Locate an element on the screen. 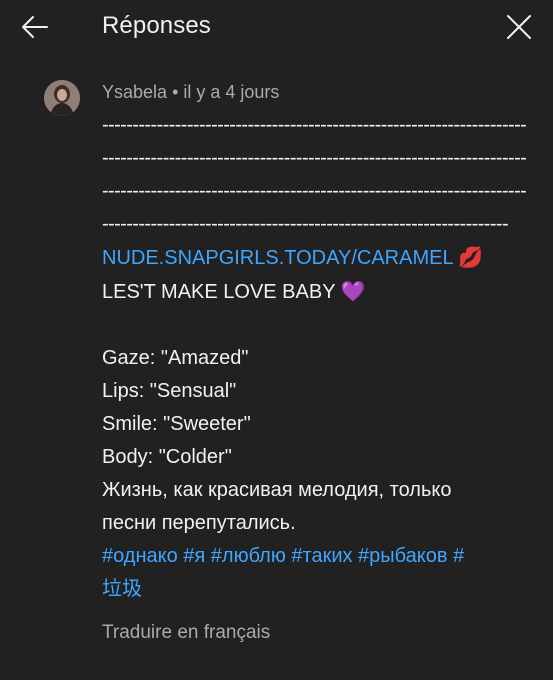 Image resolution: width=553 pixels, height=680 pixels. hashtag-trash: 垃圾 is located at coordinates (317, 589).